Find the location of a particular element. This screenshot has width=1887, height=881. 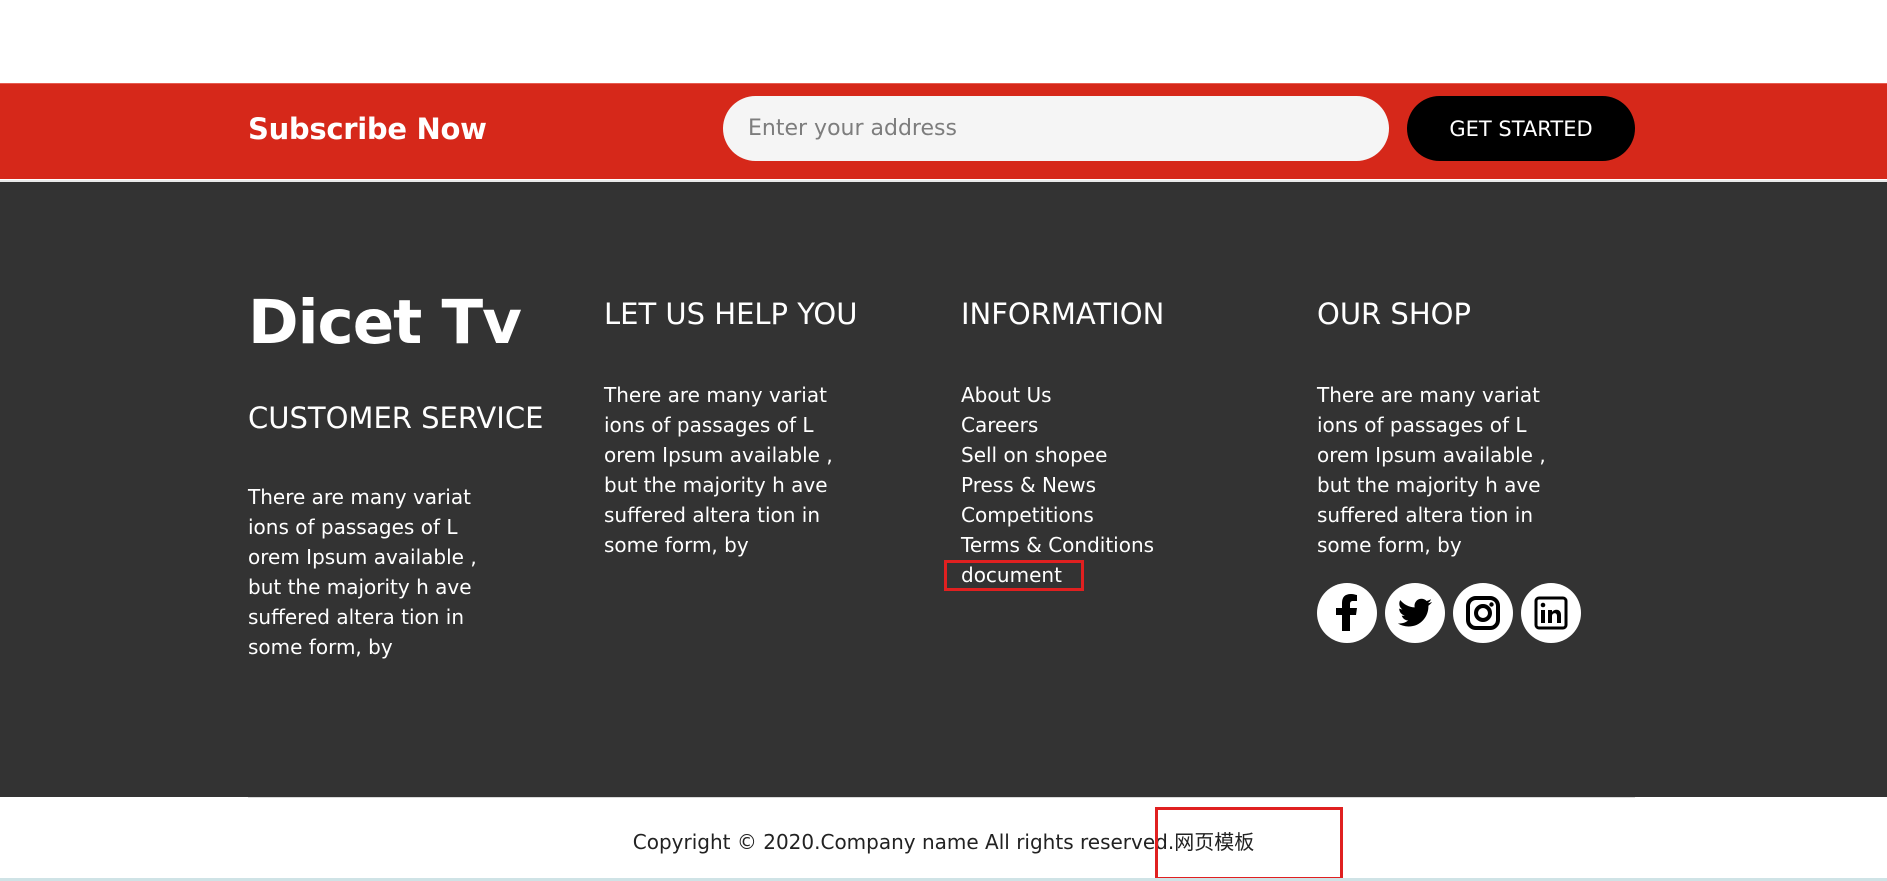

link-press-news: Press & News is located at coordinates (1057, 485).